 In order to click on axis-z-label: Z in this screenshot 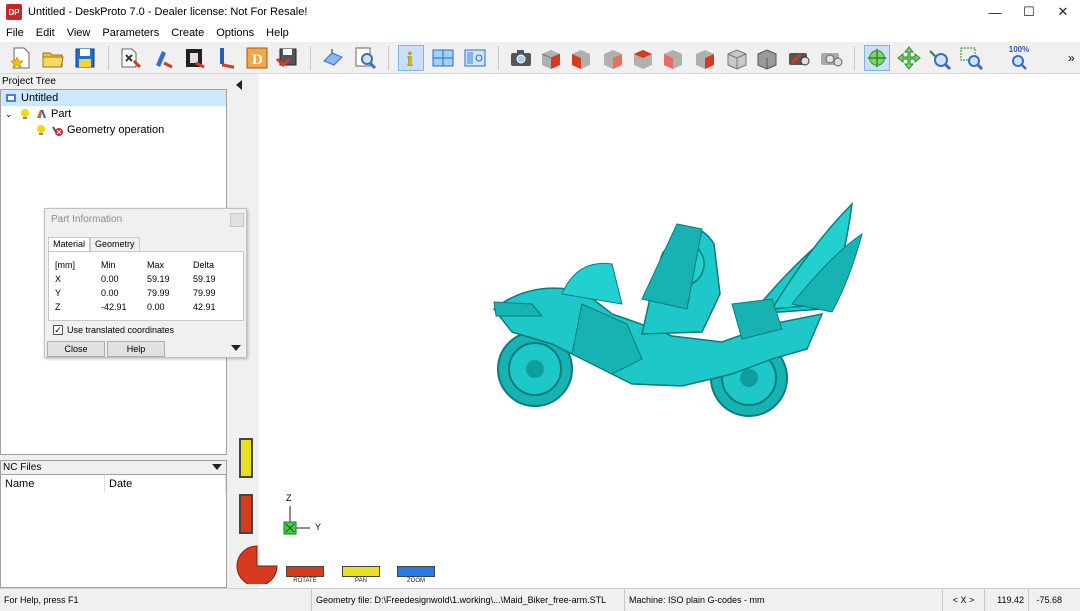, I will do `click(289, 498)`.